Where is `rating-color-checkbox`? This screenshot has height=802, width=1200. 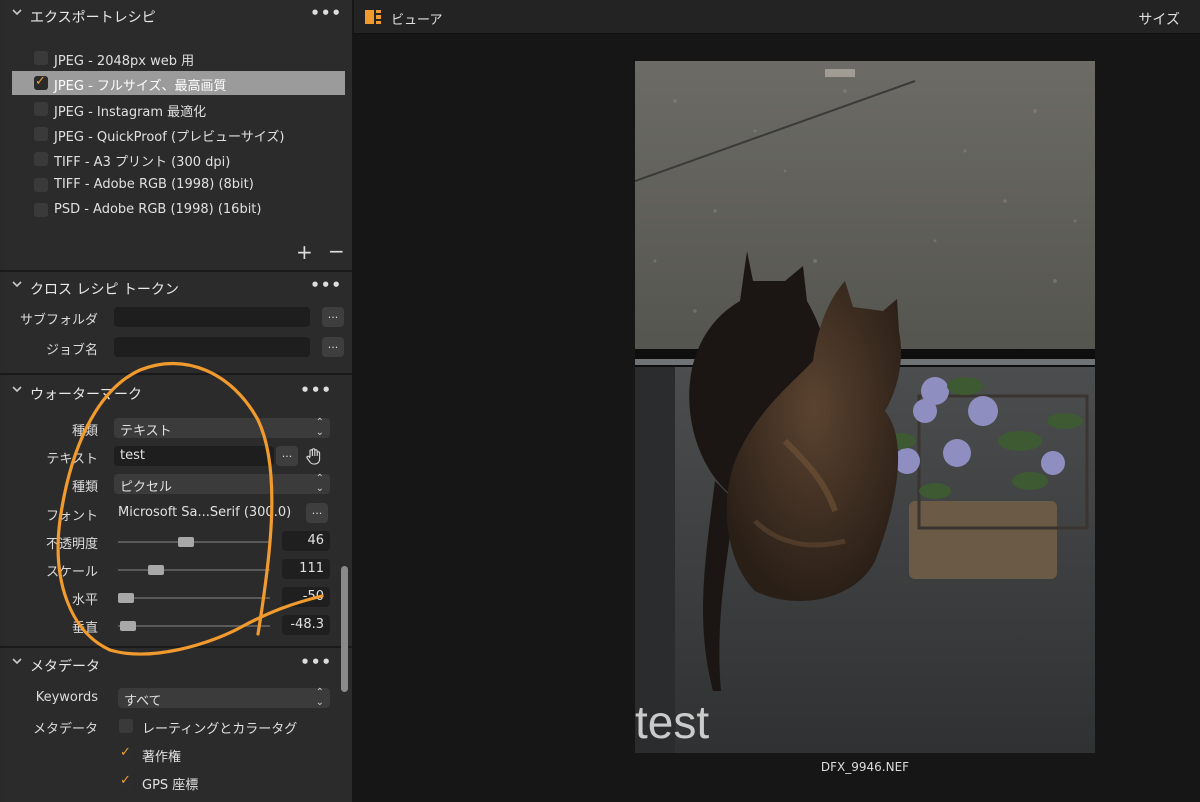 rating-color-checkbox is located at coordinates (126, 726).